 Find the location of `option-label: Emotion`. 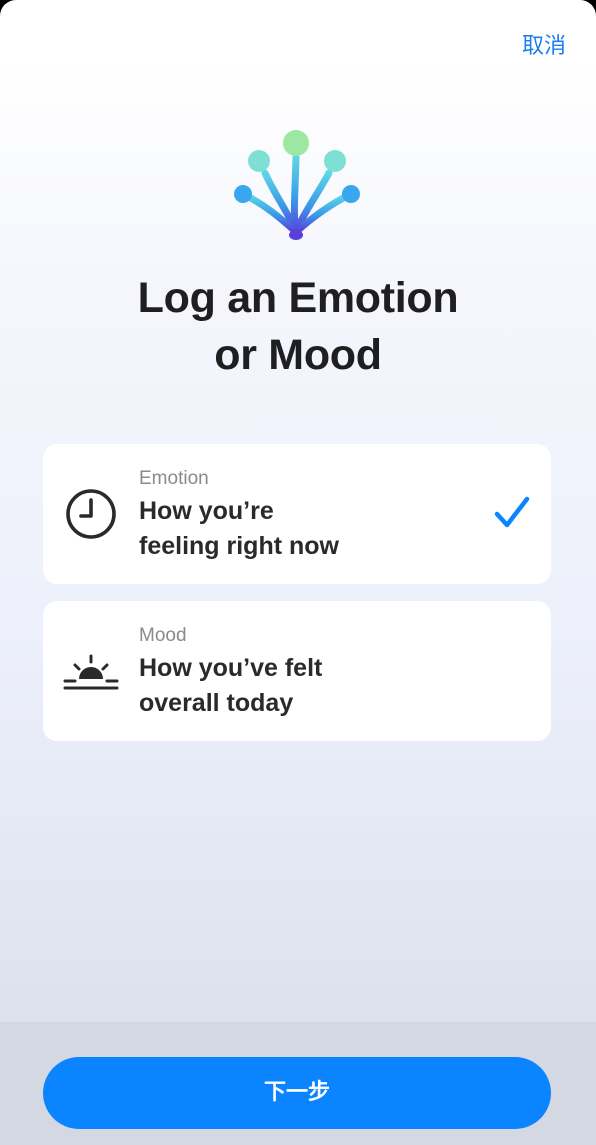

option-label: Emotion is located at coordinates (174, 478).